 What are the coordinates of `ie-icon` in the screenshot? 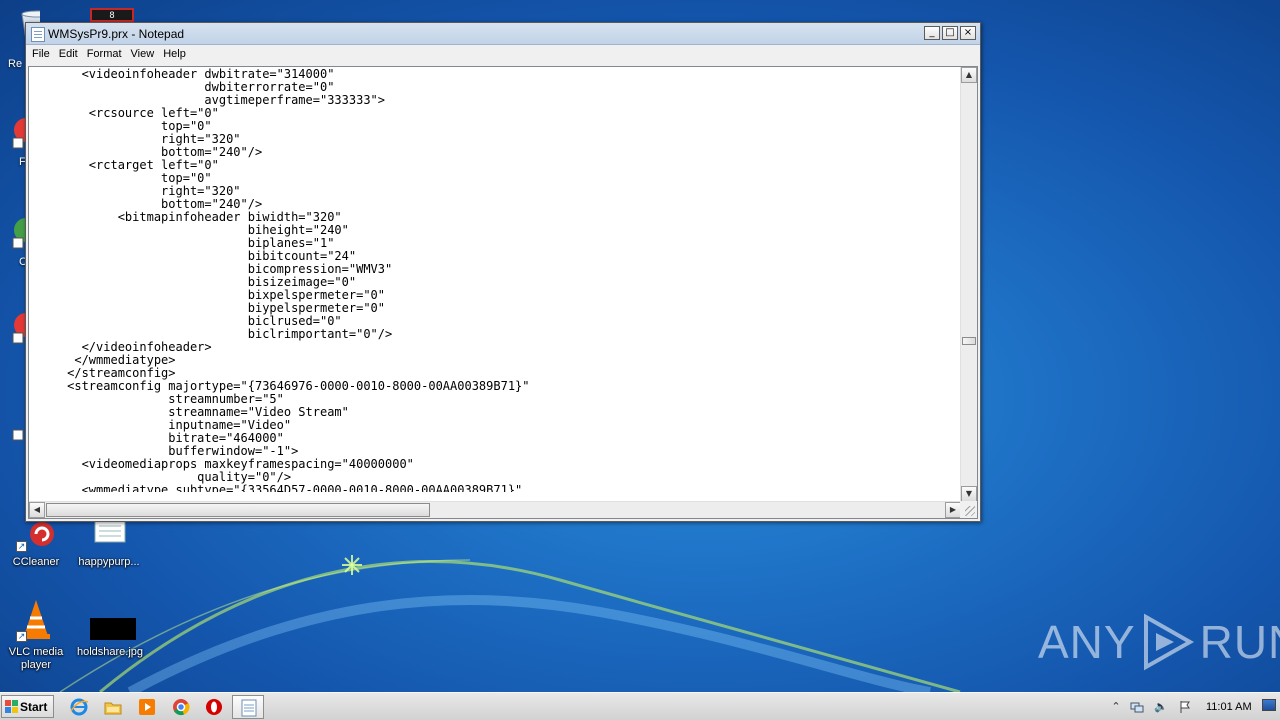 It's located at (79, 707).